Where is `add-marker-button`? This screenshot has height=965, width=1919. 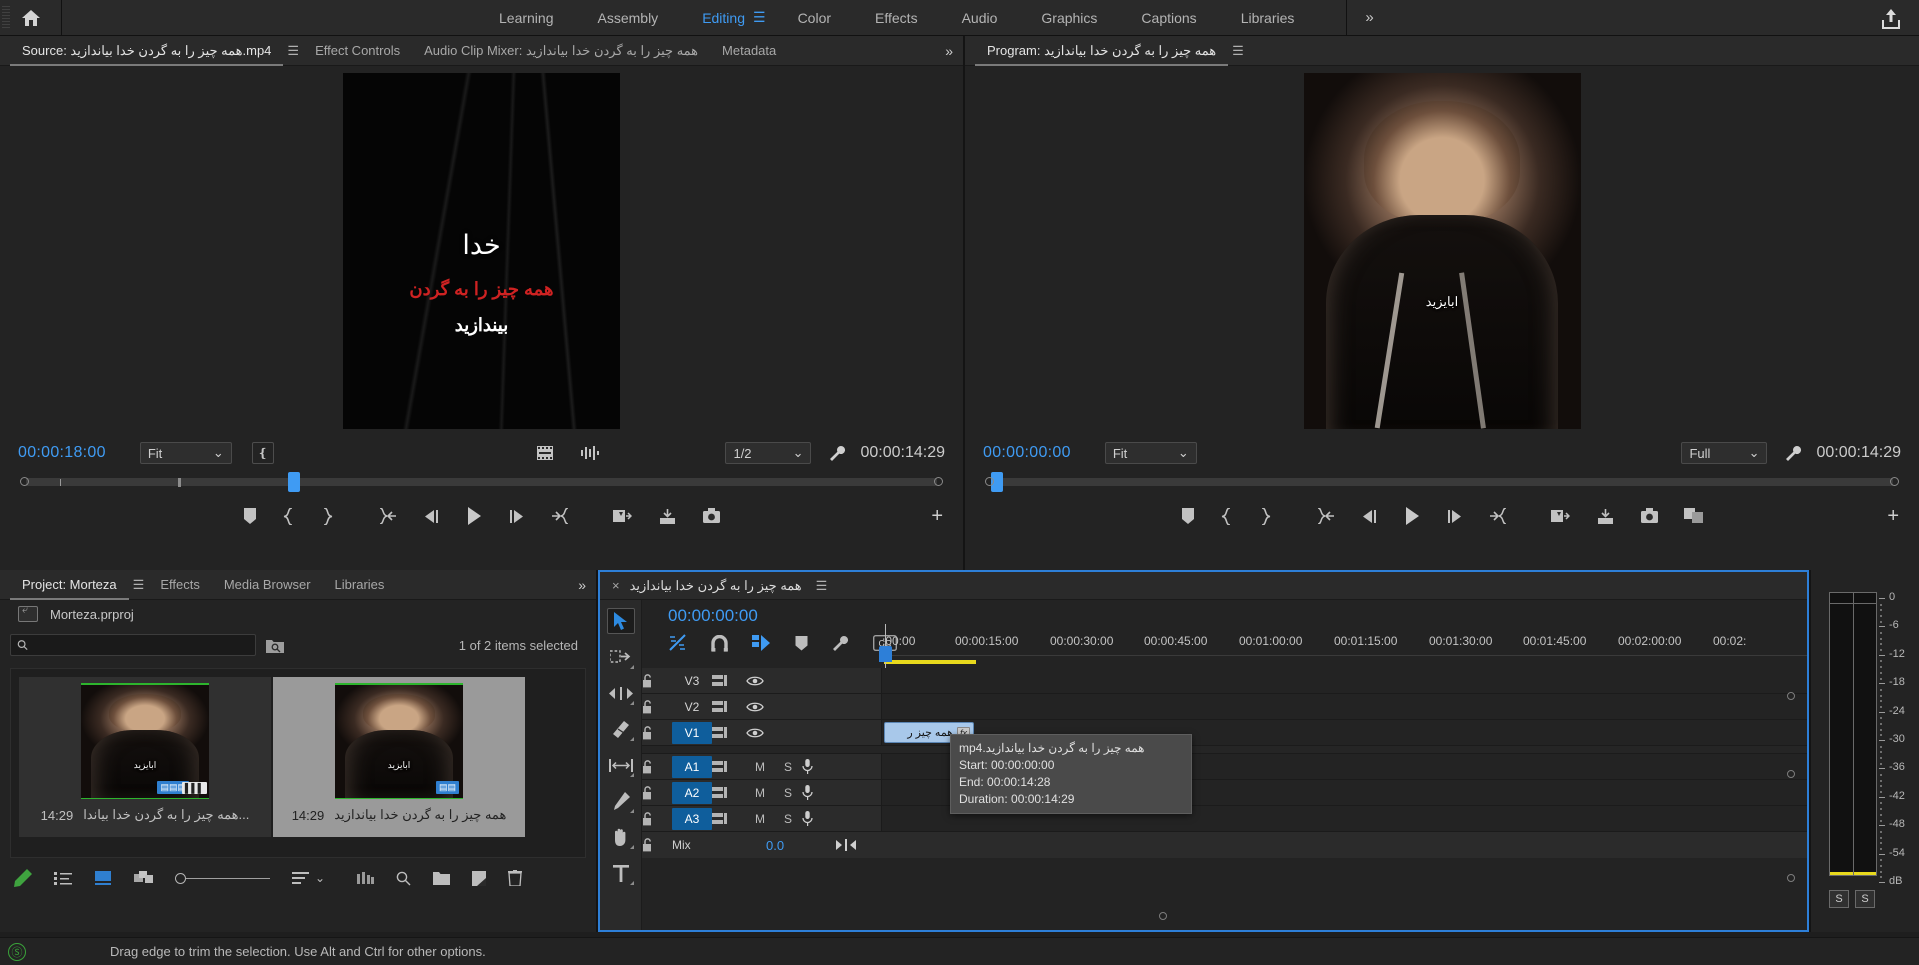 add-marker-button is located at coordinates (801, 643).